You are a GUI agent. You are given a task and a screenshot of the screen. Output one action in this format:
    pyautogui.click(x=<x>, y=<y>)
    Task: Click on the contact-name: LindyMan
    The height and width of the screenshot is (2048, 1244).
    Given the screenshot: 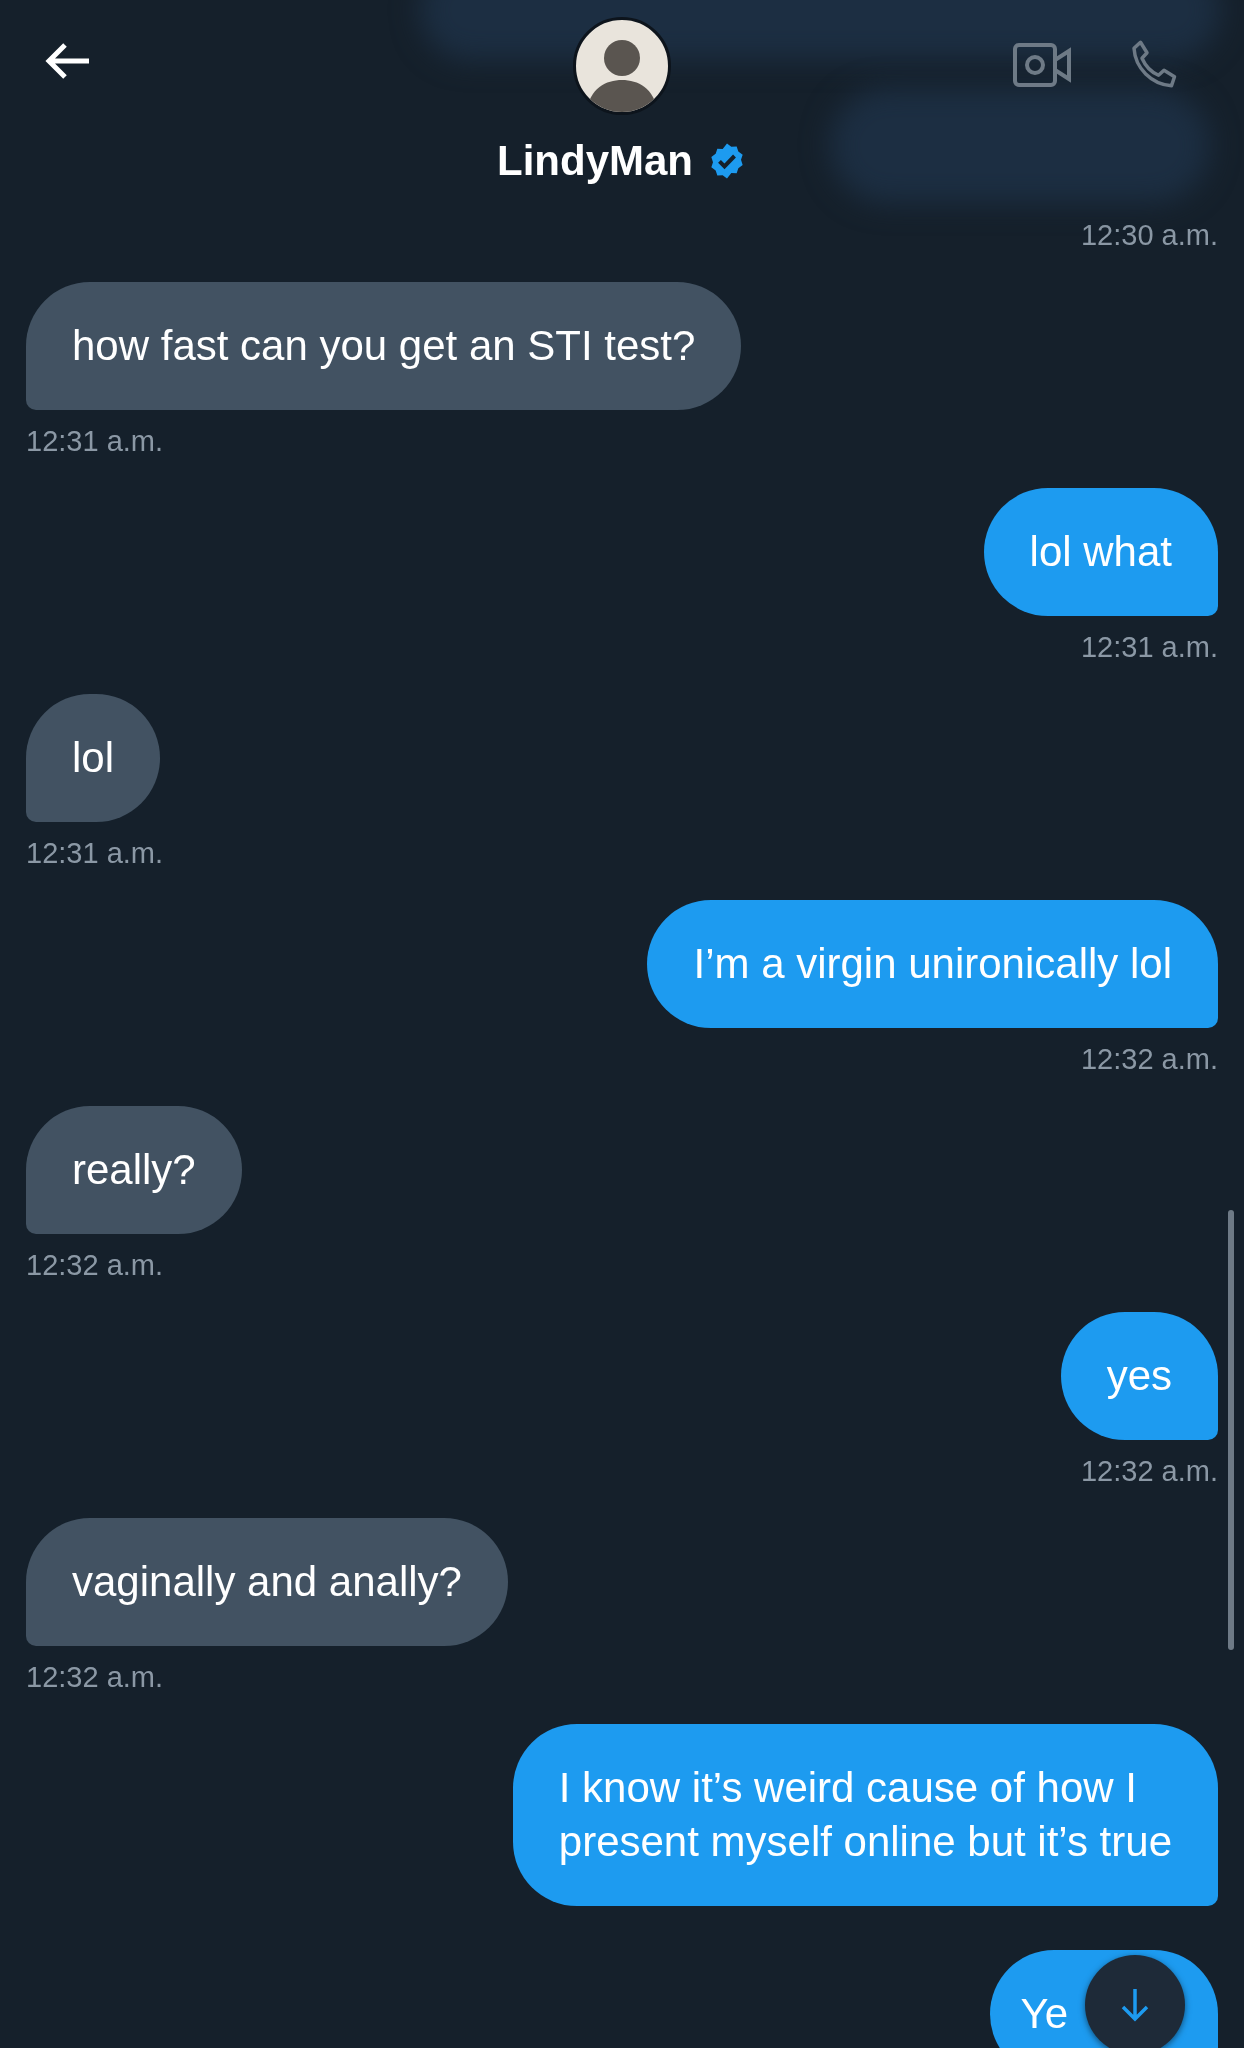 What is the action you would take?
    pyautogui.click(x=595, y=161)
    